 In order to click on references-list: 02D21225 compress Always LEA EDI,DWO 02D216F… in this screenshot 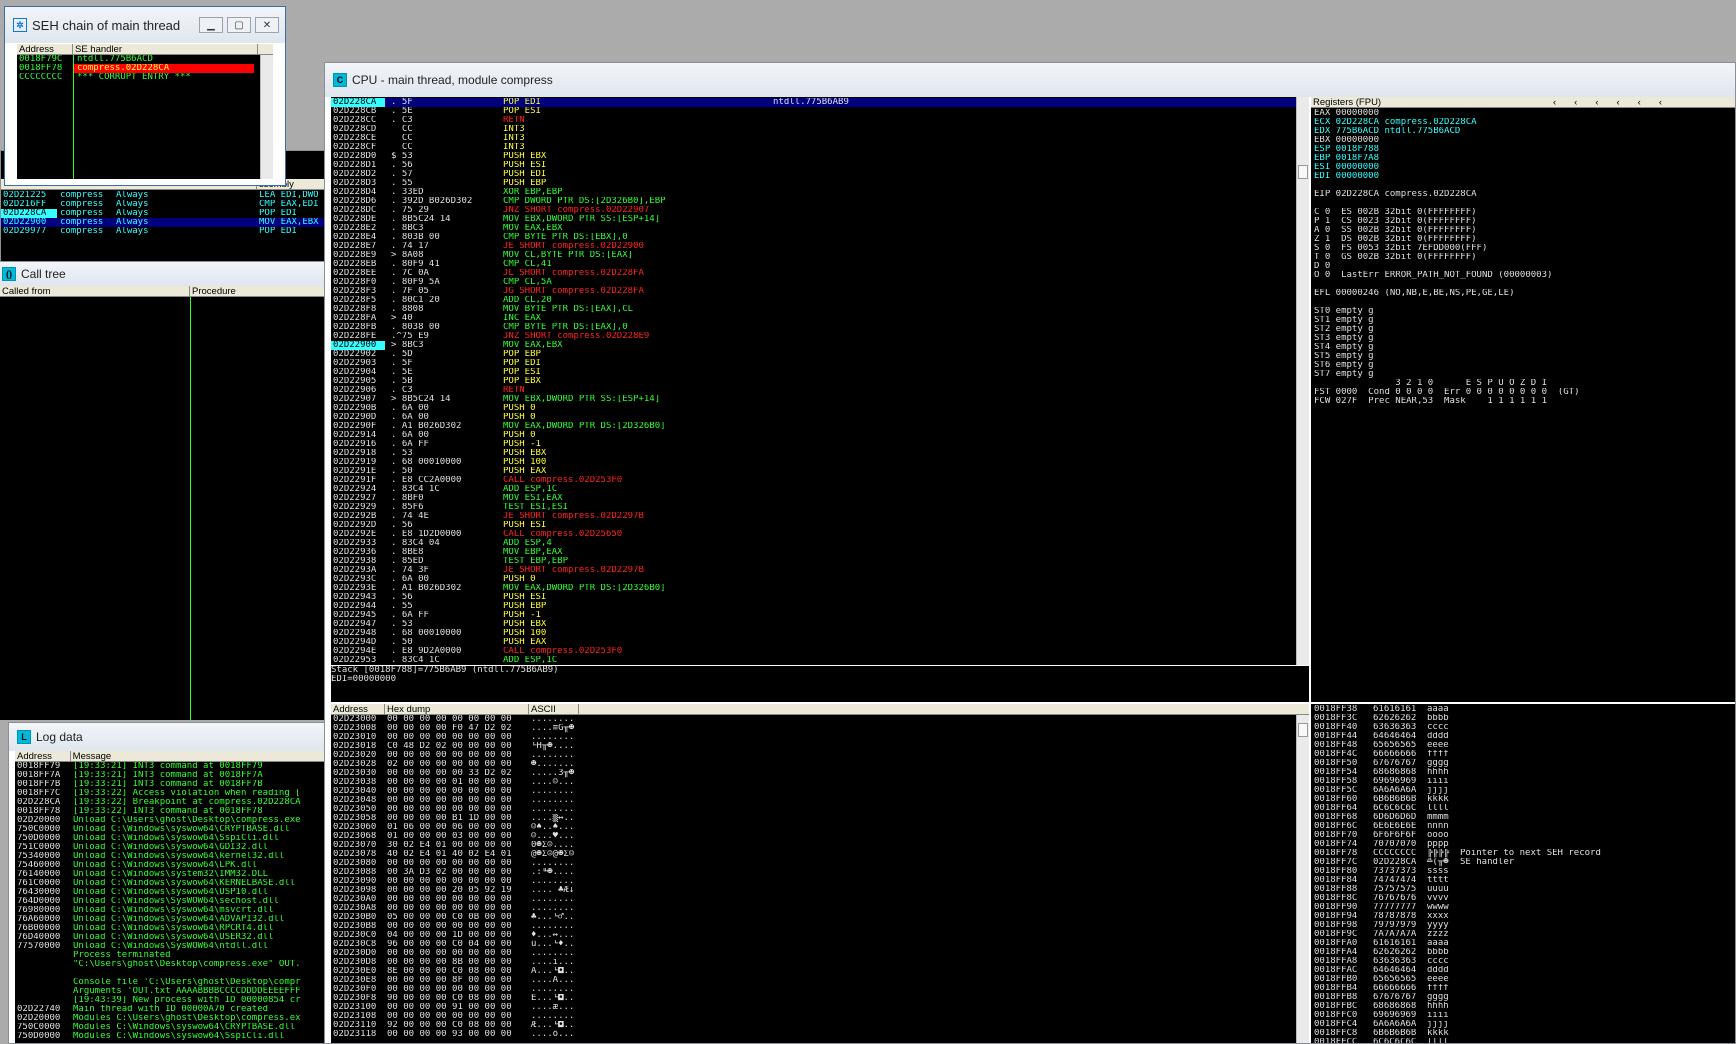, I will do `click(165, 213)`.